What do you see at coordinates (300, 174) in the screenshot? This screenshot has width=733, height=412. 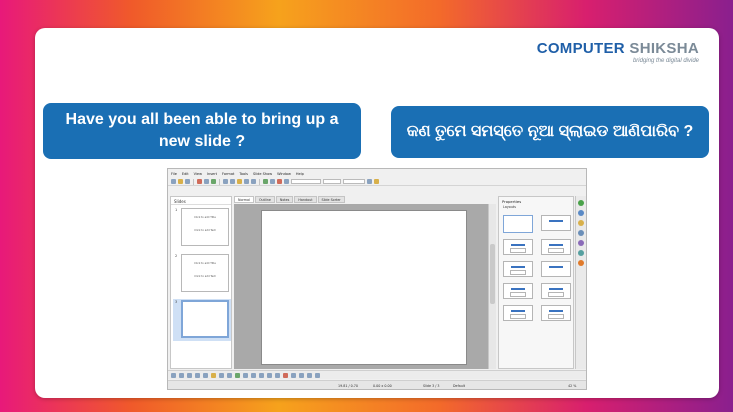 I see `menu-help: Help` at bounding box center [300, 174].